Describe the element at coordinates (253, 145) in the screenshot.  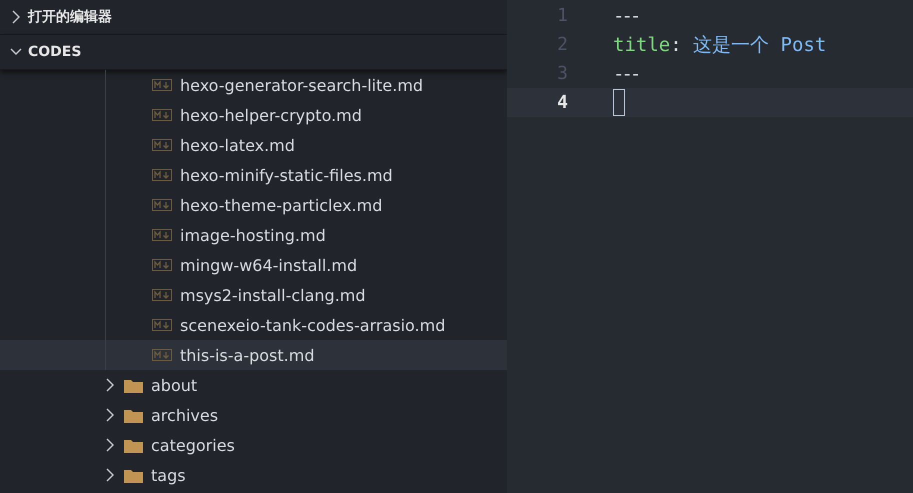
I see `file-item: hexo-latex.md` at that location.